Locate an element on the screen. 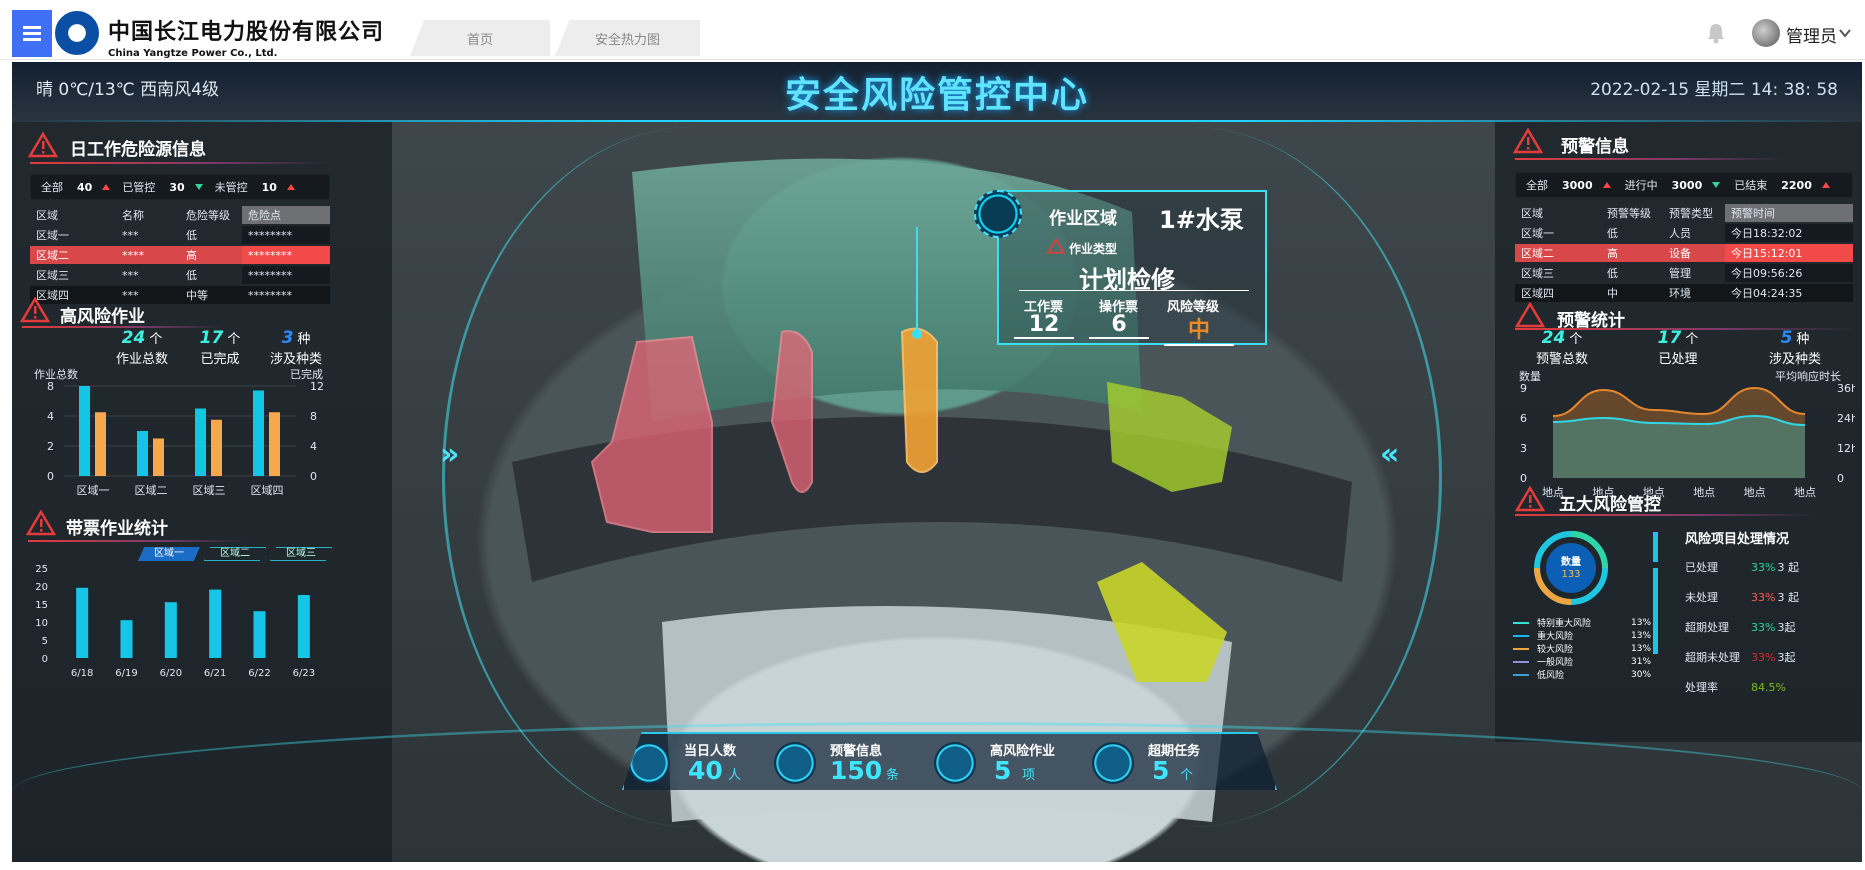 This screenshot has width=1865, height=870. bottom-kpi-bar: 当日人数 40 人 预警信息 150 条 高风险作业 5 项 超期任务 5 个 is located at coordinates (949, 761).